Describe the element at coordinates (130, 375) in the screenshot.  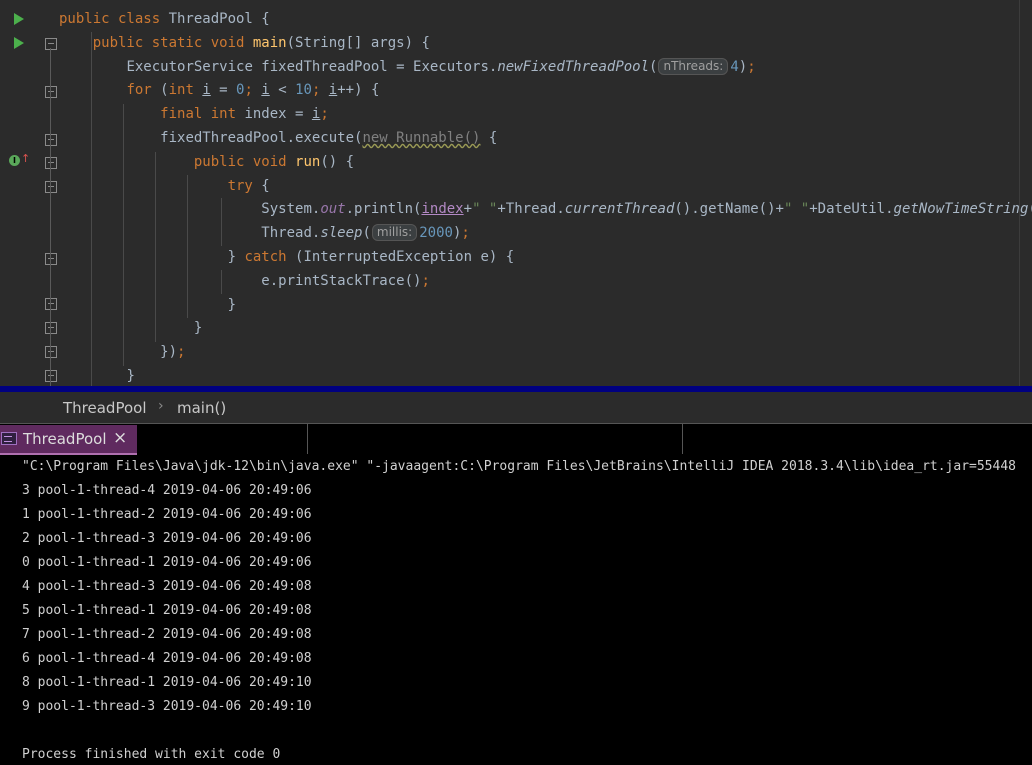
I see `code-line-16: }` at that location.